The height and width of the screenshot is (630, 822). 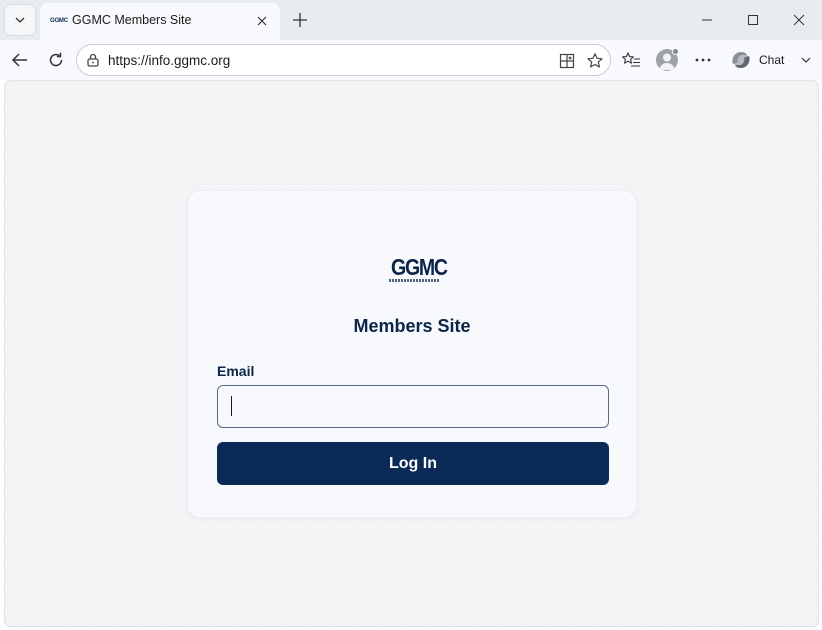 I want to click on favorites-list-icon, so click(x=631, y=59).